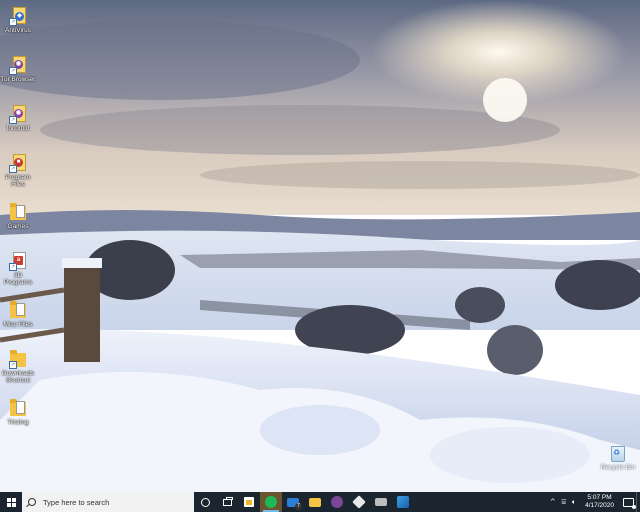 This screenshot has width=640, height=512. Describe the element at coordinates (599, 505) in the screenshot. I see `clock-date: 4/17/2020` at that location.